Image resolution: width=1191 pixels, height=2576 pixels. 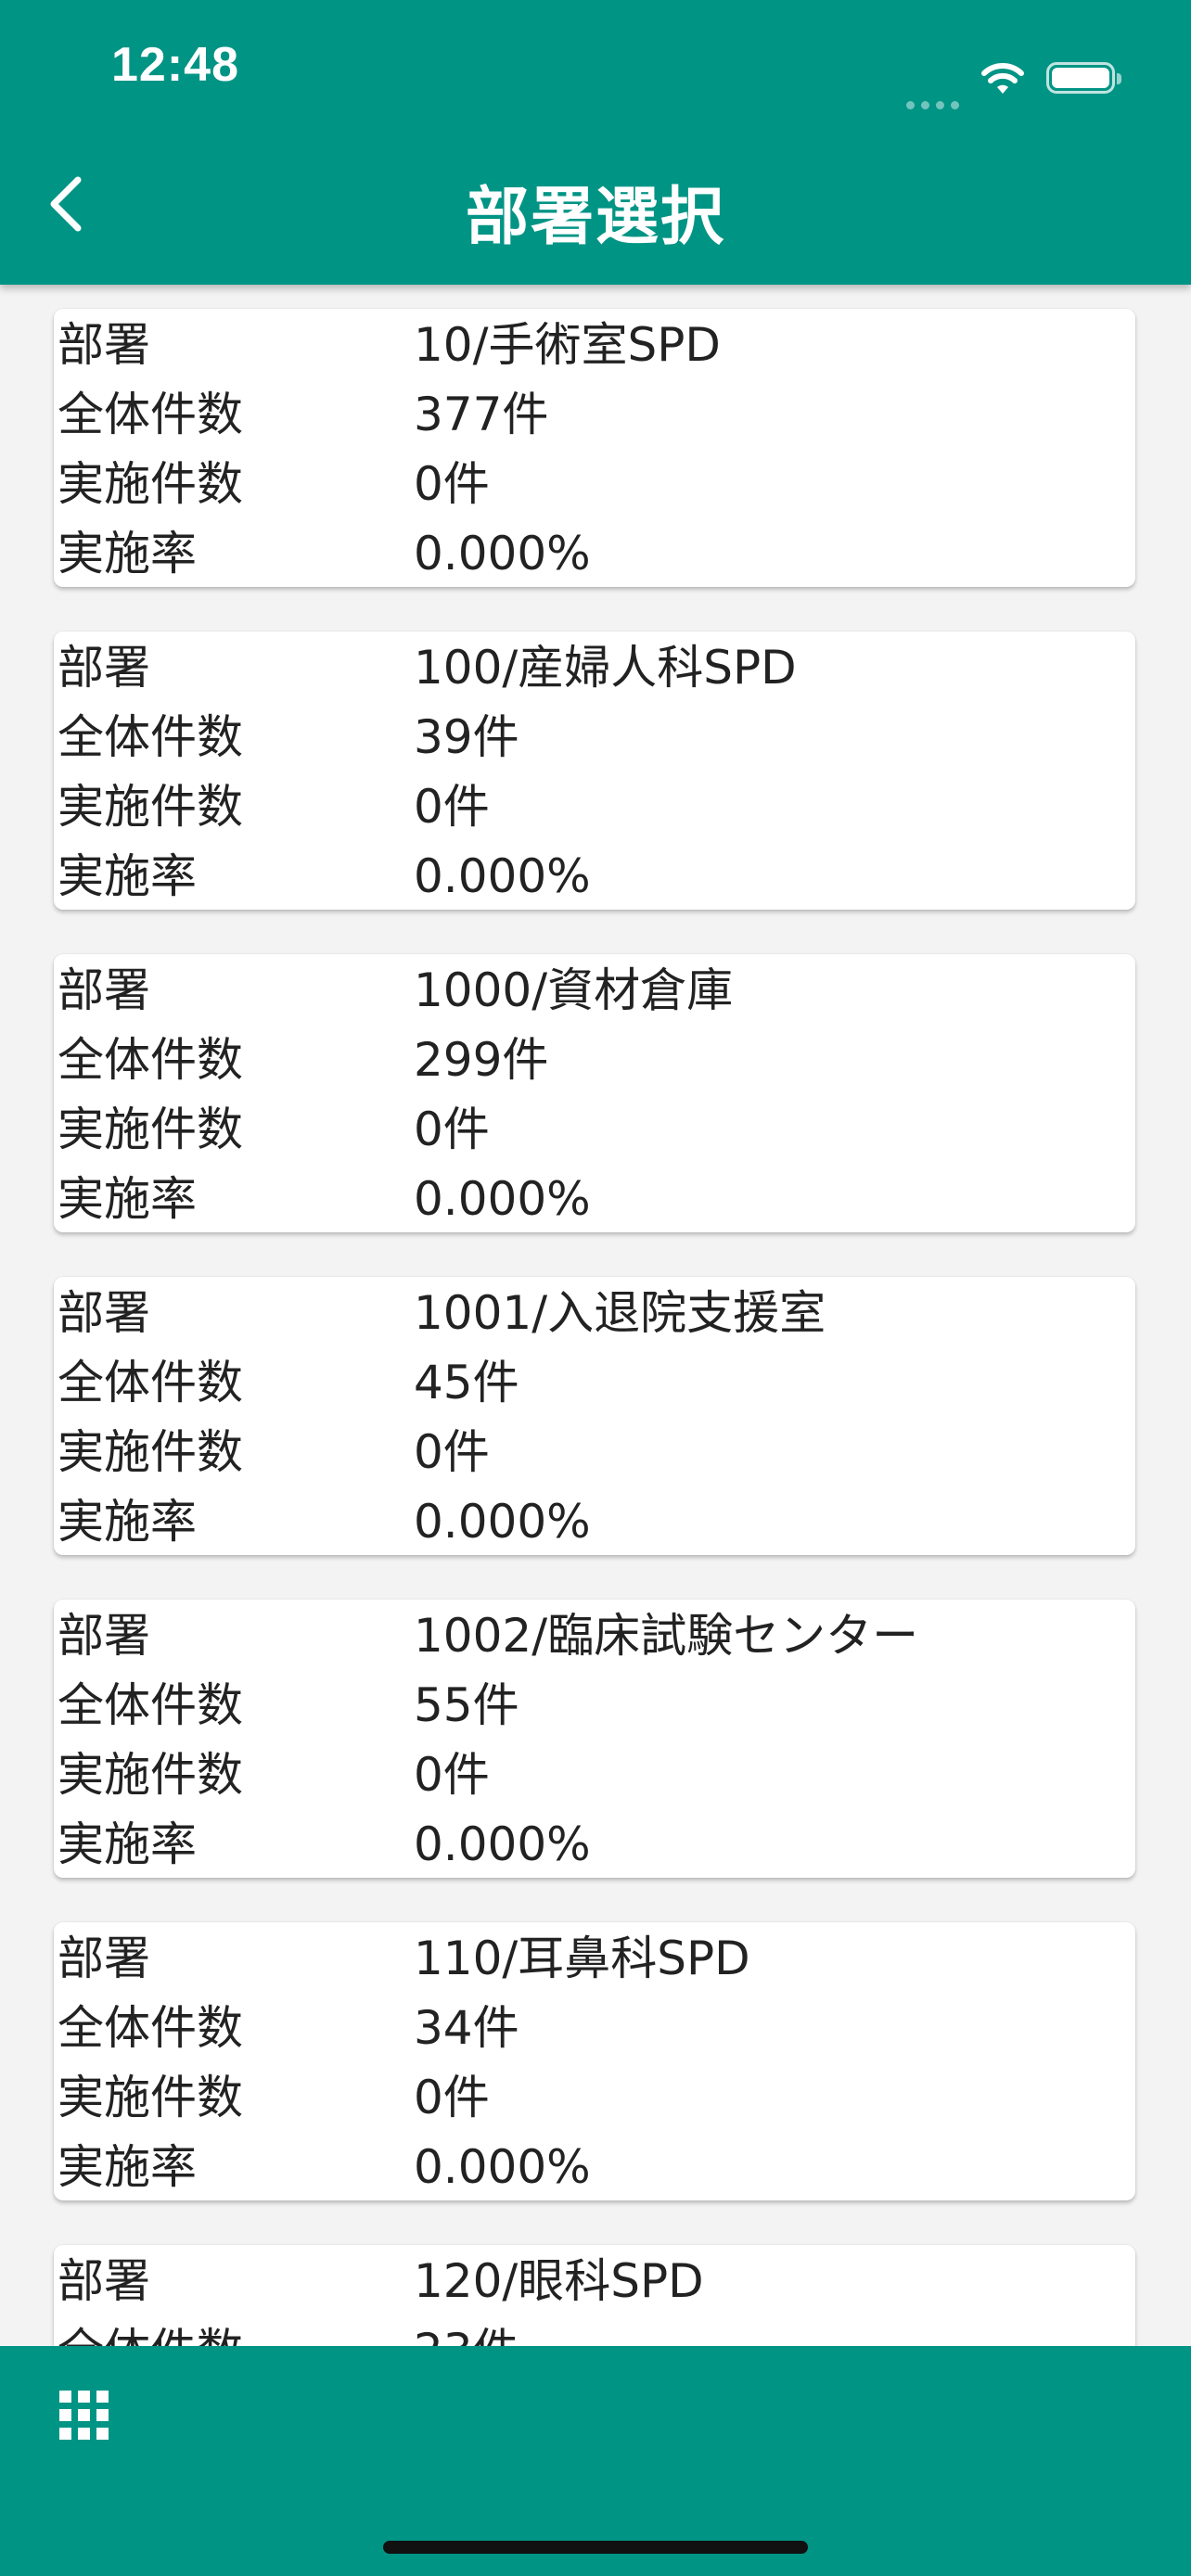 I want to click on department-row: 部署 120/眼科SPD, so click(x=594, y=2281).